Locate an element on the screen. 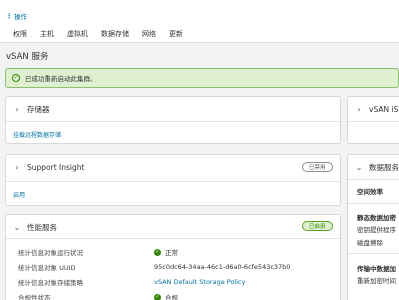 The image size is (399, 300). support-insight-card: › Support Insight 已禁用 启用 is located at coordinates (173, 180).